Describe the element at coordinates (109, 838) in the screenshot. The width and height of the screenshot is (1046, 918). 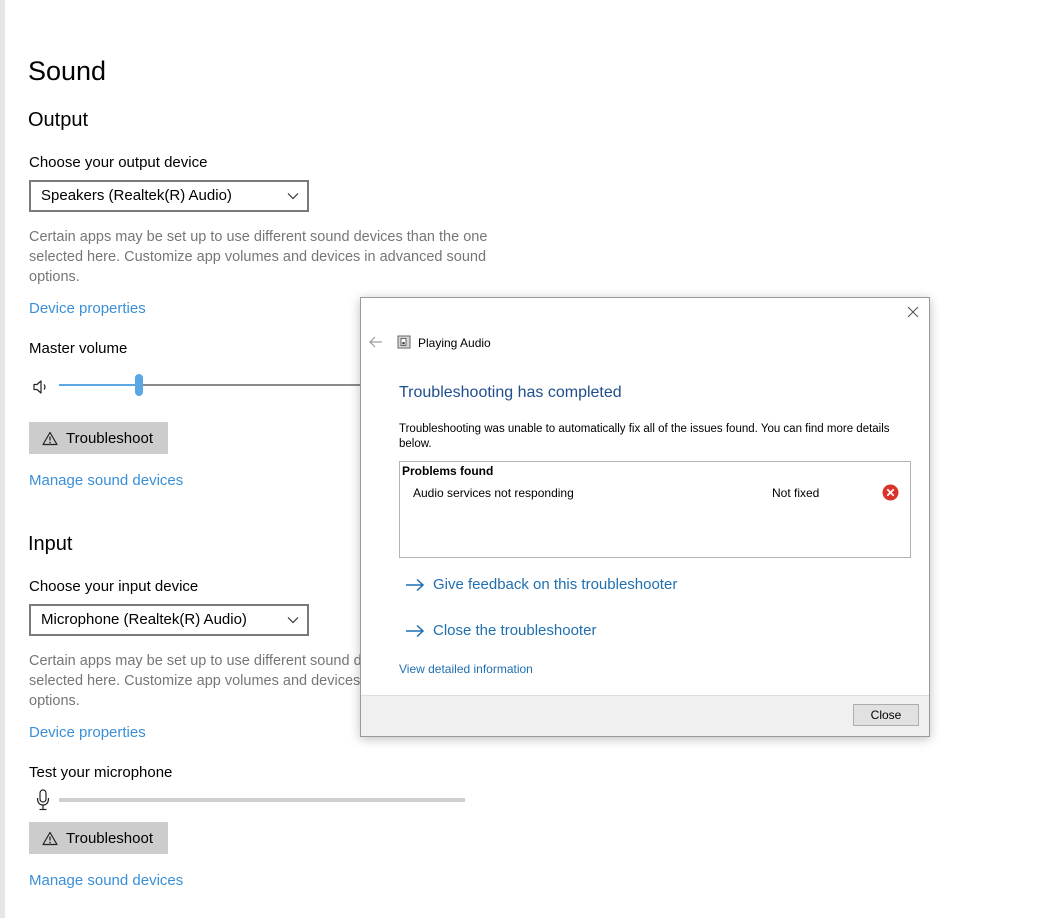
I see `input-troubleshoot-label: Troubleshoot` at that location.